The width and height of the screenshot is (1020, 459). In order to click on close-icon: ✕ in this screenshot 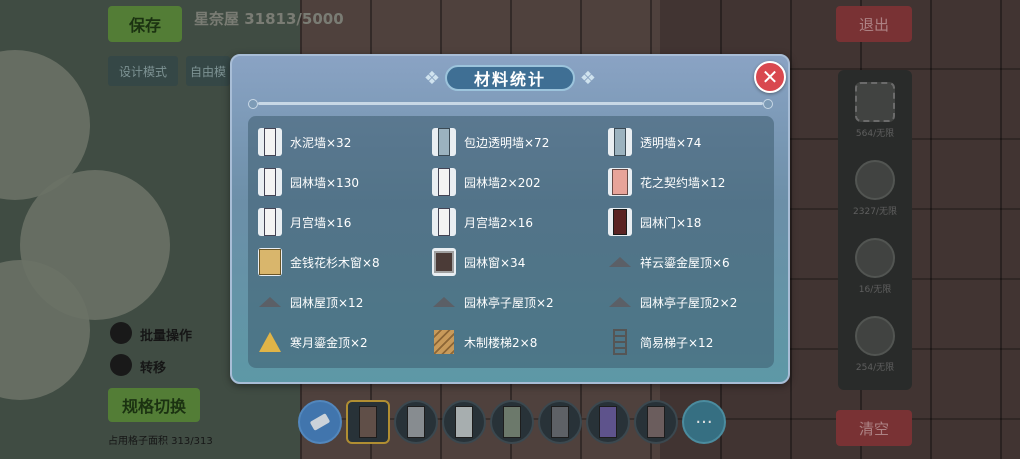, I will do `click(770, 77)`.